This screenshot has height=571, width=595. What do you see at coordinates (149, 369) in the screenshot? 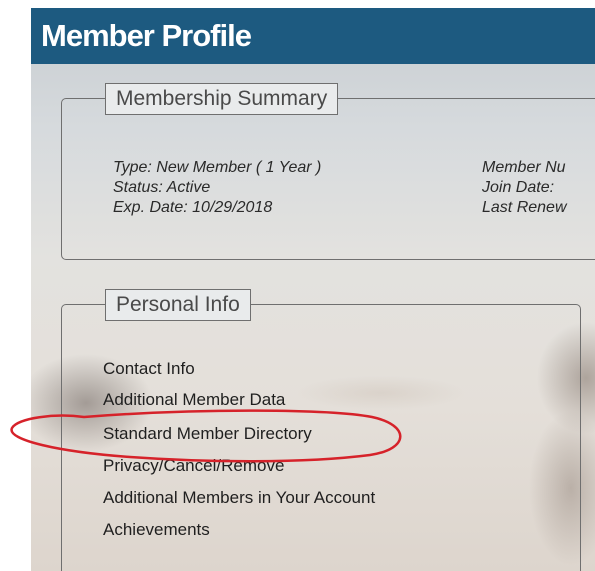
I see `contact-info-link: Contact Info` at bounding box center [149, 369].